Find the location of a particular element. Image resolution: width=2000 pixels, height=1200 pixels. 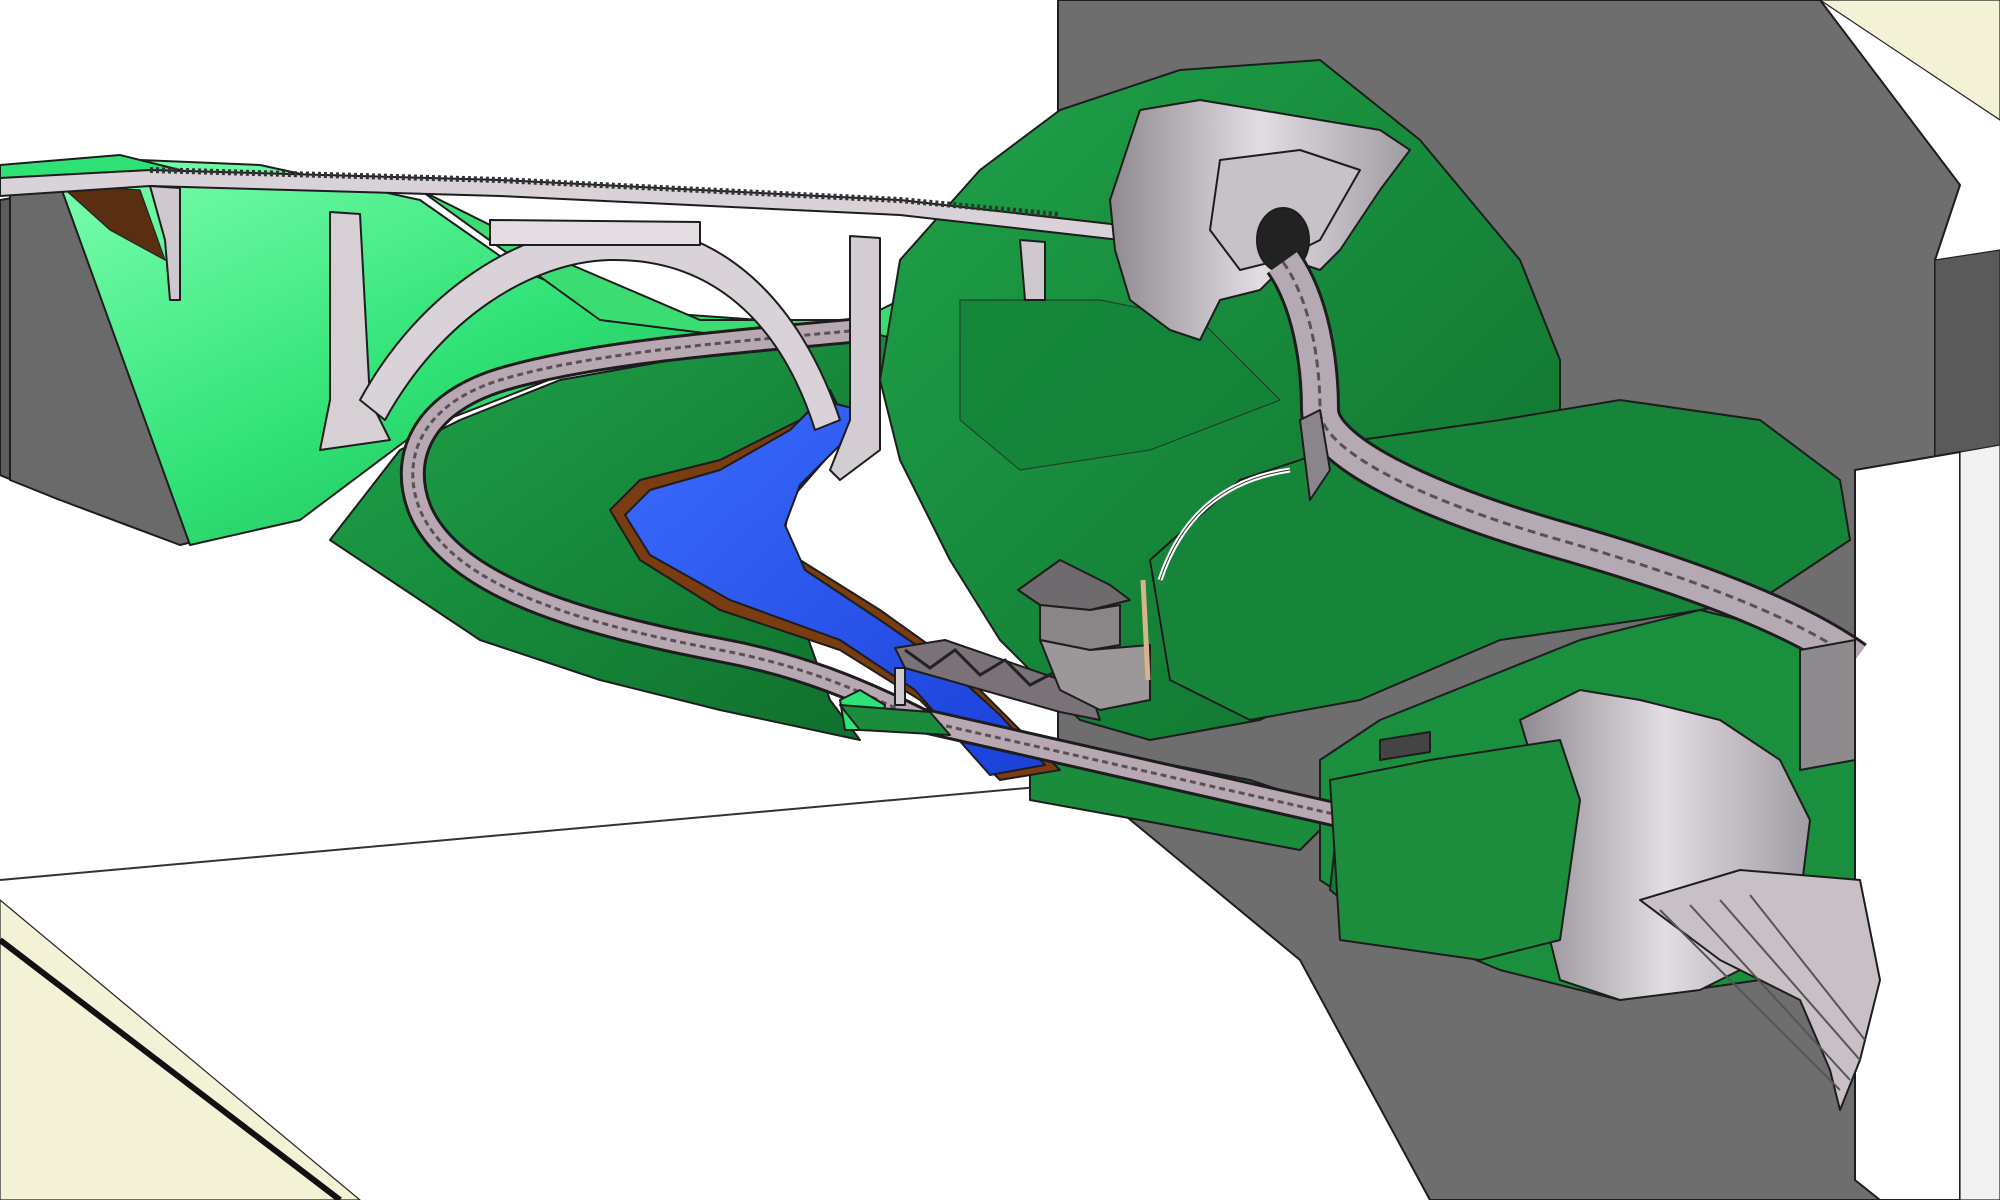

viaduct-arch-crown is located at coordinates (595, 232).